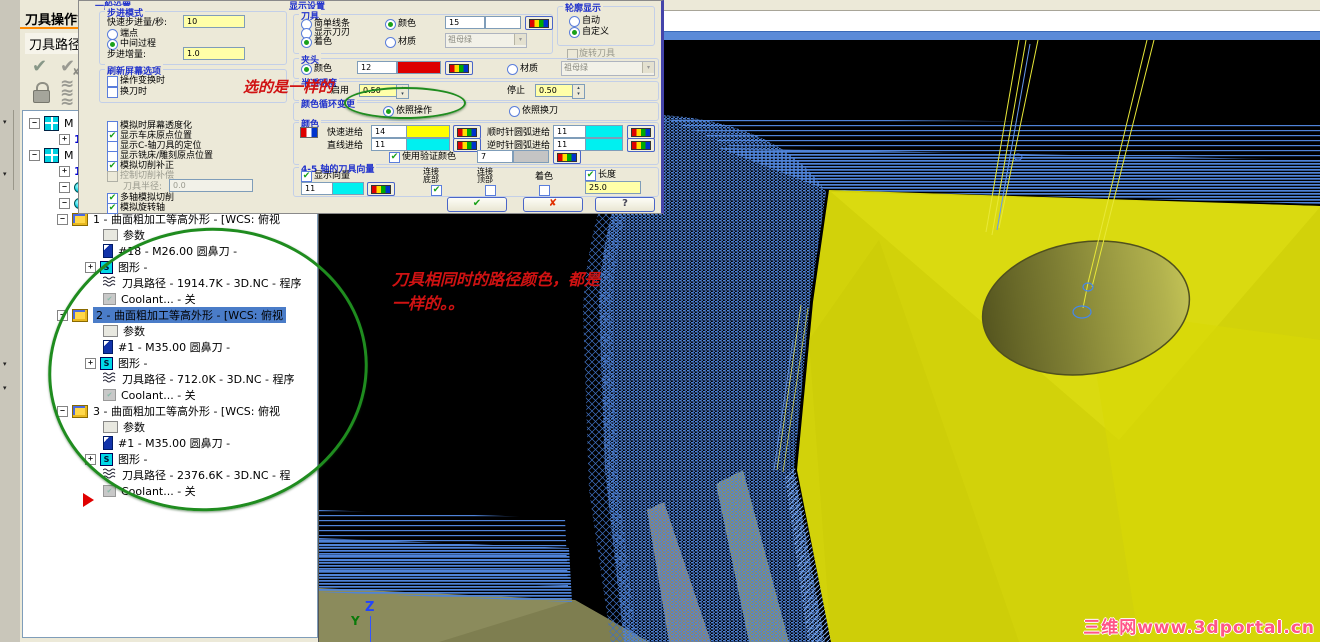 This screenshot has width=1320, height=642. I want to click on outline-auto-label: 自动, so click(591, 21).